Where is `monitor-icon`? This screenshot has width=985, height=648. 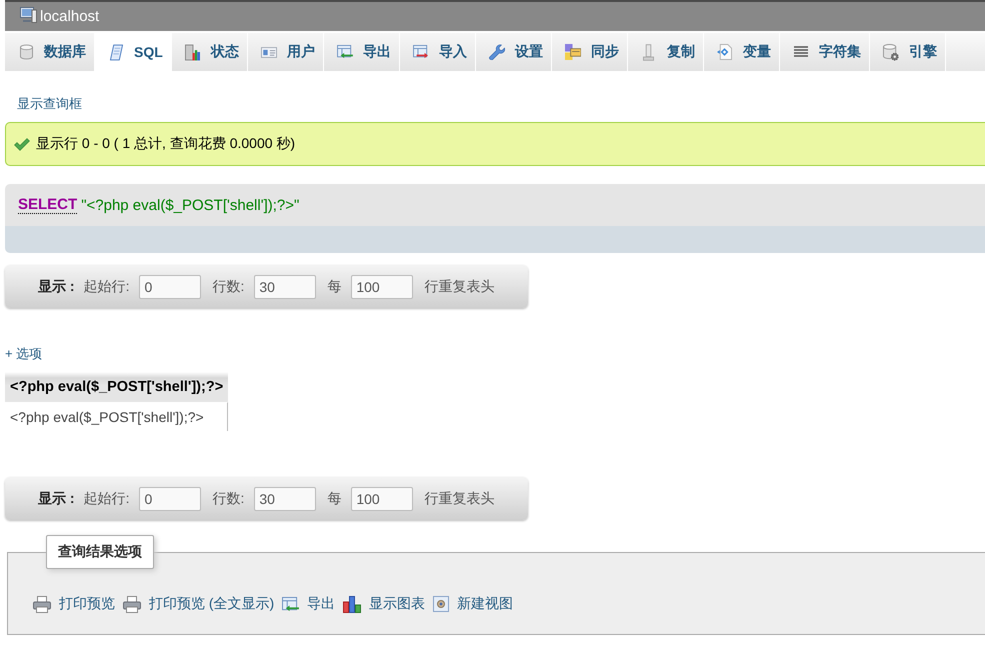
monitor-icon is located at coordinates (28, 15).